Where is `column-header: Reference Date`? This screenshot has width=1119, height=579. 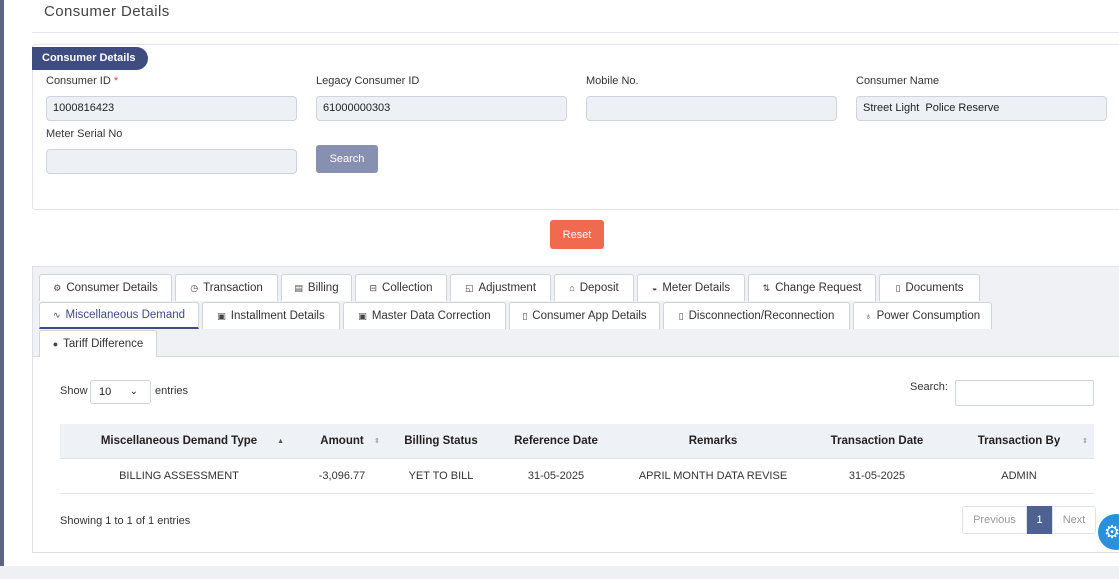
column-header: Reference Date is located at coordinates (556, 441).